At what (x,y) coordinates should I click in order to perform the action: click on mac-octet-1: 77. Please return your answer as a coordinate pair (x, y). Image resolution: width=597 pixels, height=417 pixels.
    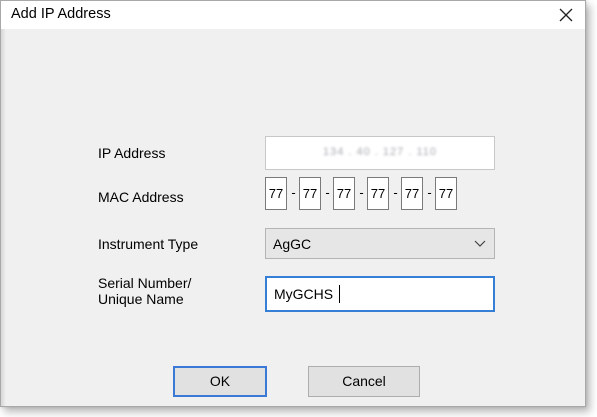
    Looking at the image, I should click on (276, 193).